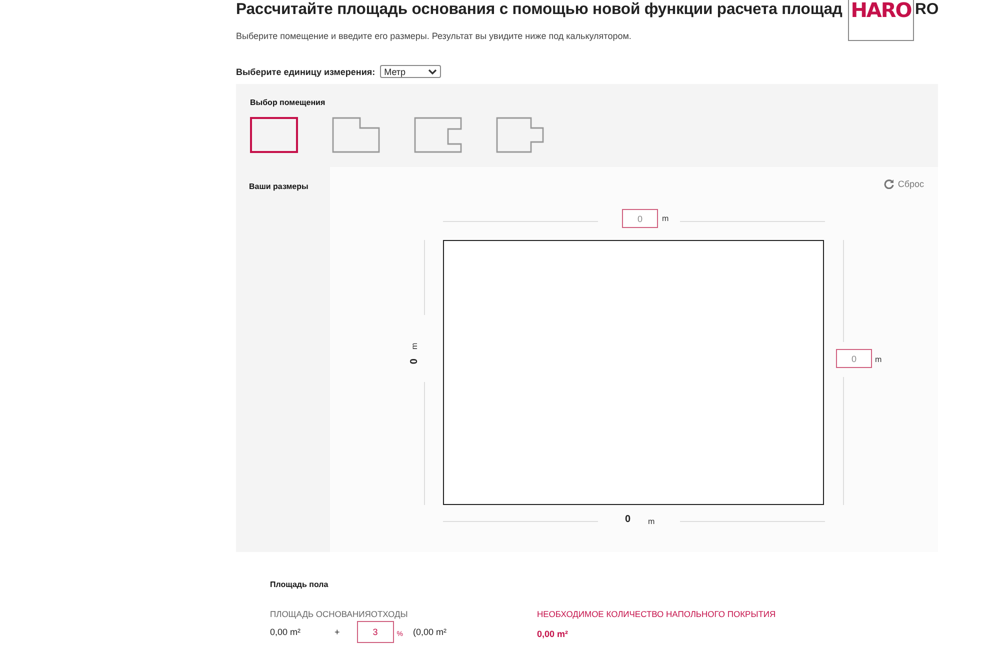 Image resolution: width=1000 pixels, height=652 pixels. What do you see at coordinates (300, 584) in the screenshot?
I see `section-title: Площадь пола` at bounding box center [300, 584].